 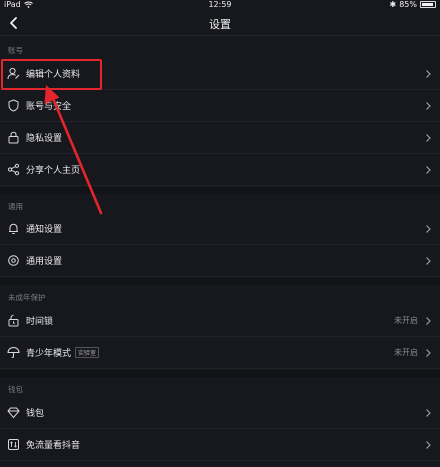 What do you see at coordinates (15, 50) in the screenshot?
I see `section-header-account: 账号` at bounding box center [15, 50].